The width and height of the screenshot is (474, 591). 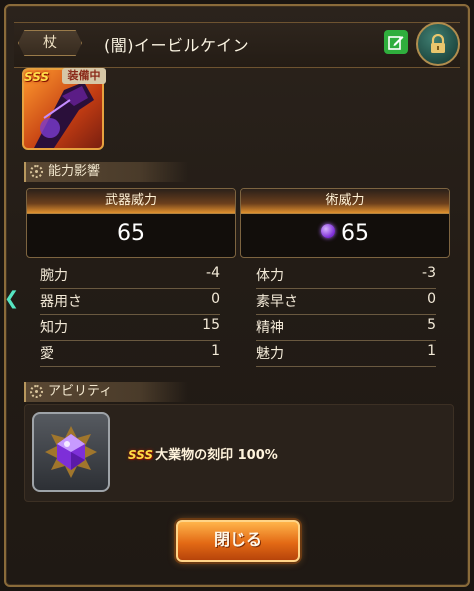 I want to click on stat-label: 精神, so click(x=270, y=328).